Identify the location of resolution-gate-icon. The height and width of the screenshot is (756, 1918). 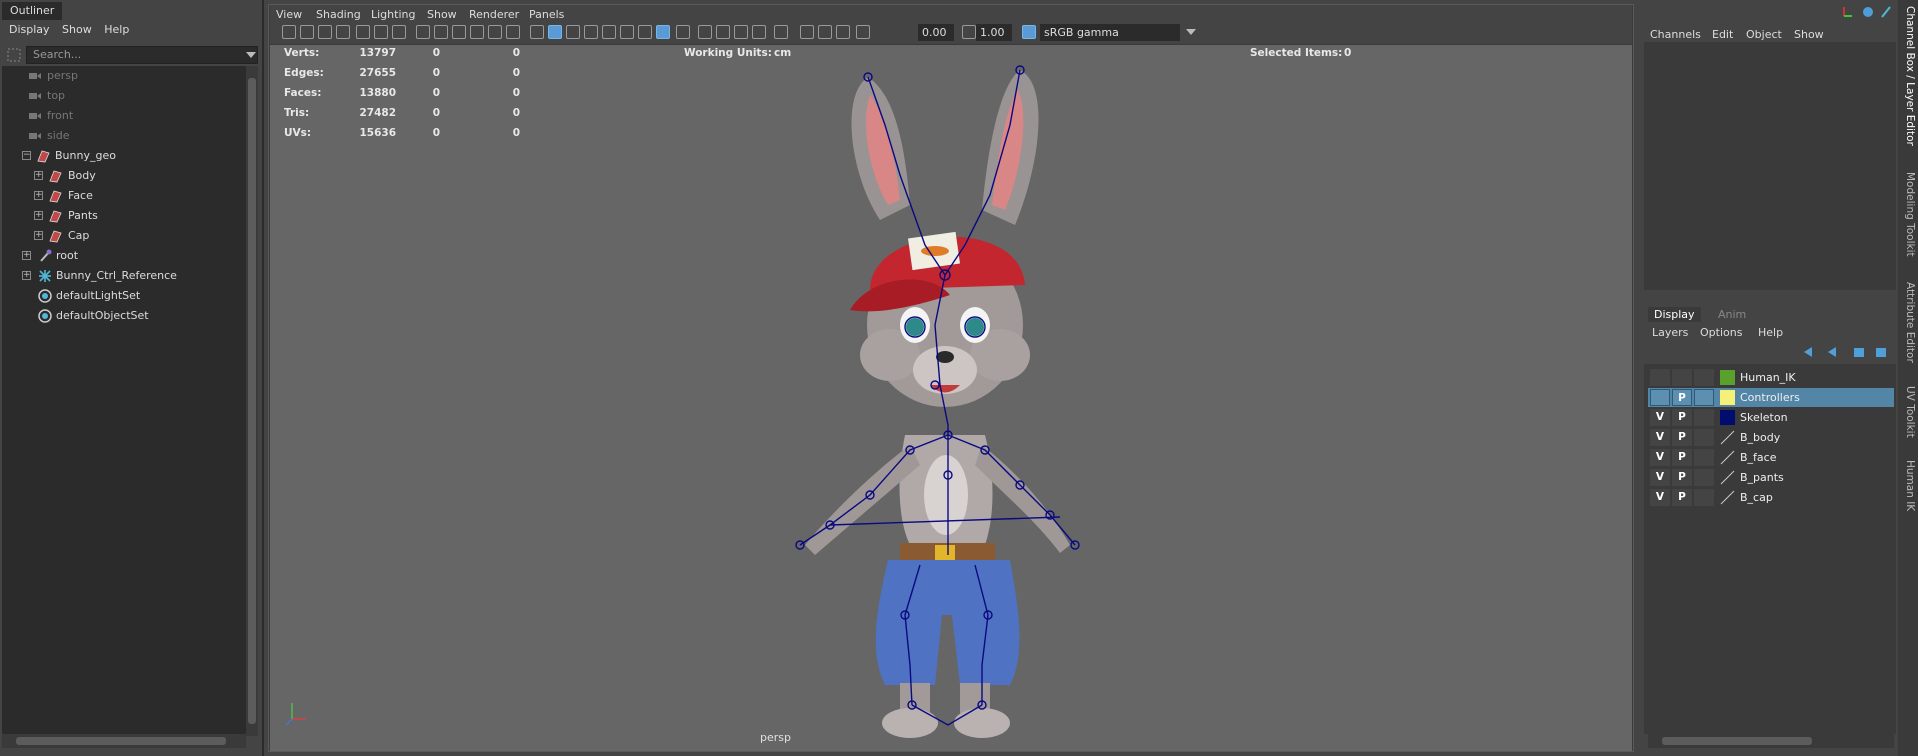
(399, 32).